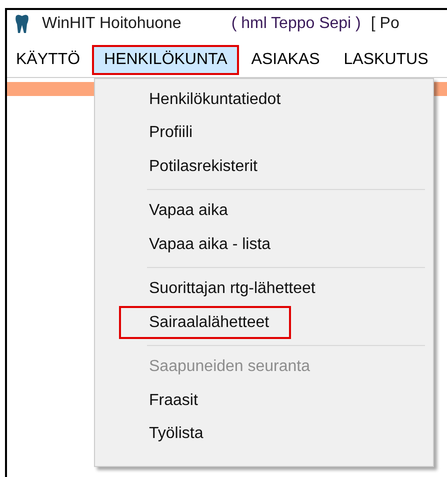 The width and height of the screenshot is (447, 477). I want to click on menu-item: Vapaa aika - lista, so click(210, 245).